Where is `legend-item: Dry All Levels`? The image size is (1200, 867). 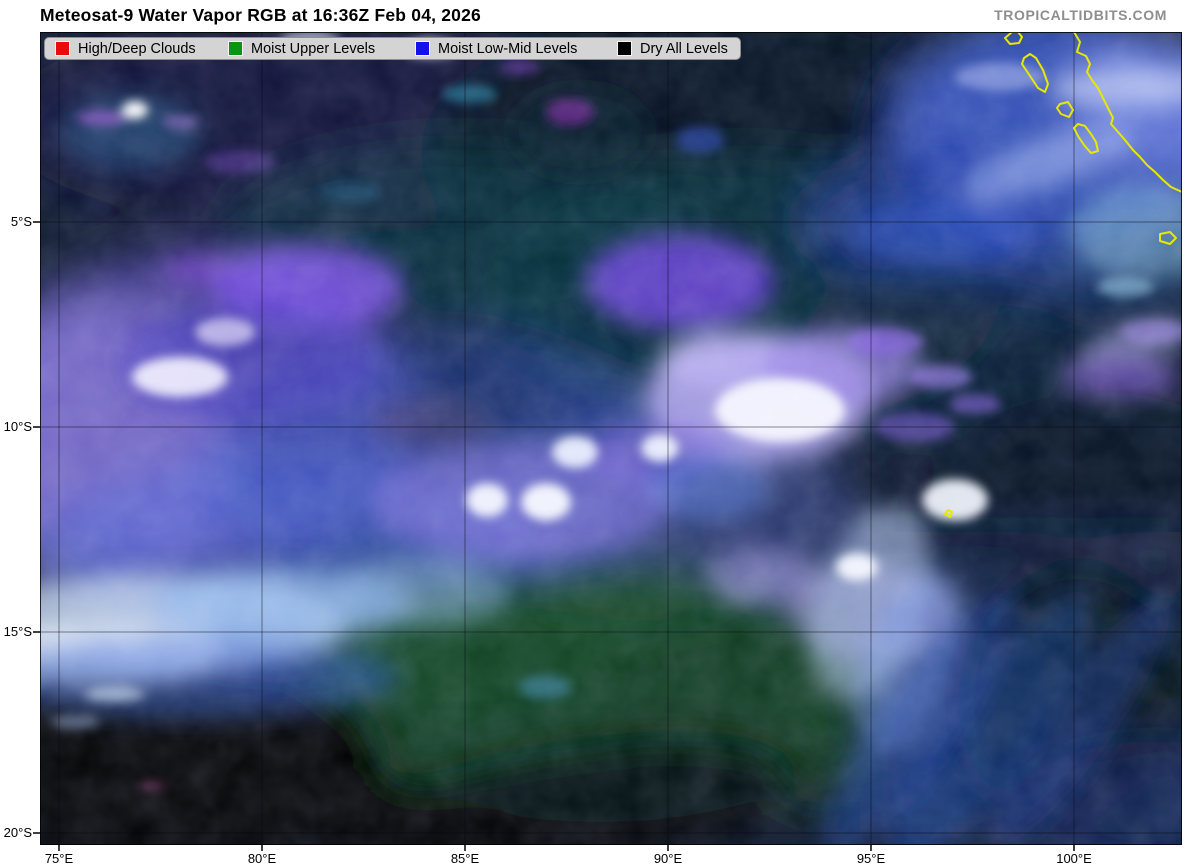 legend-item: Dry All Levels is located at coordinates (673, 48).